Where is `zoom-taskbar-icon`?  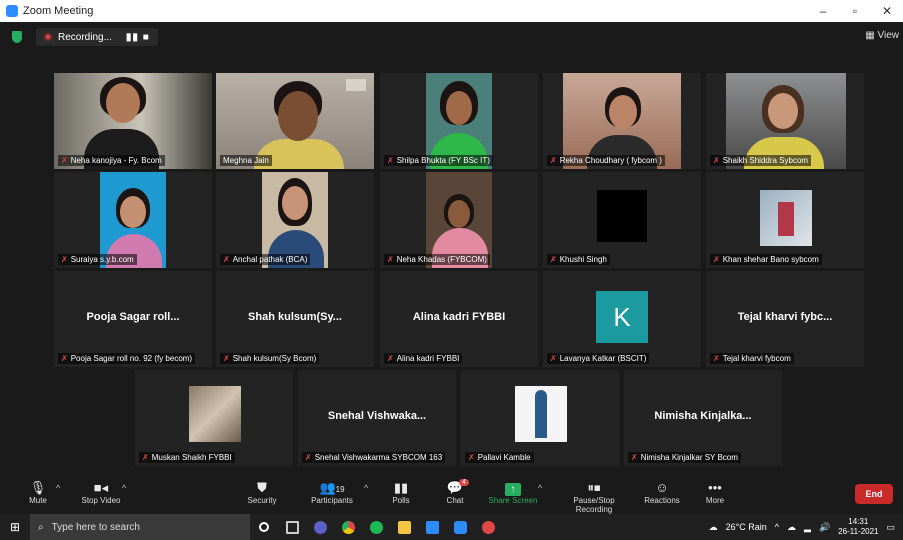
zoom-taskbar-icon is located at coordinates (460, 527).